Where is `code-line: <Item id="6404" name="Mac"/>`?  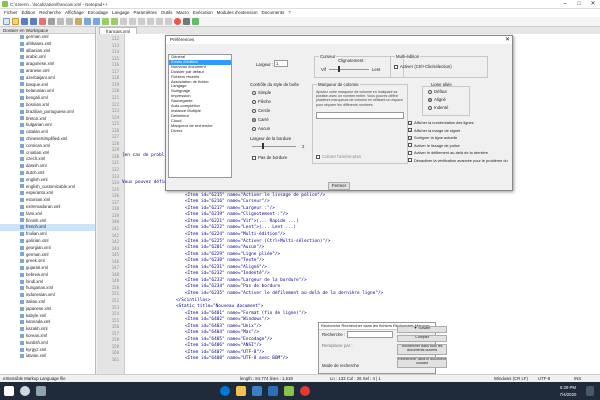
code-line: <Item id="6404" name="Mac"/> is located at coordinates (222, 332).